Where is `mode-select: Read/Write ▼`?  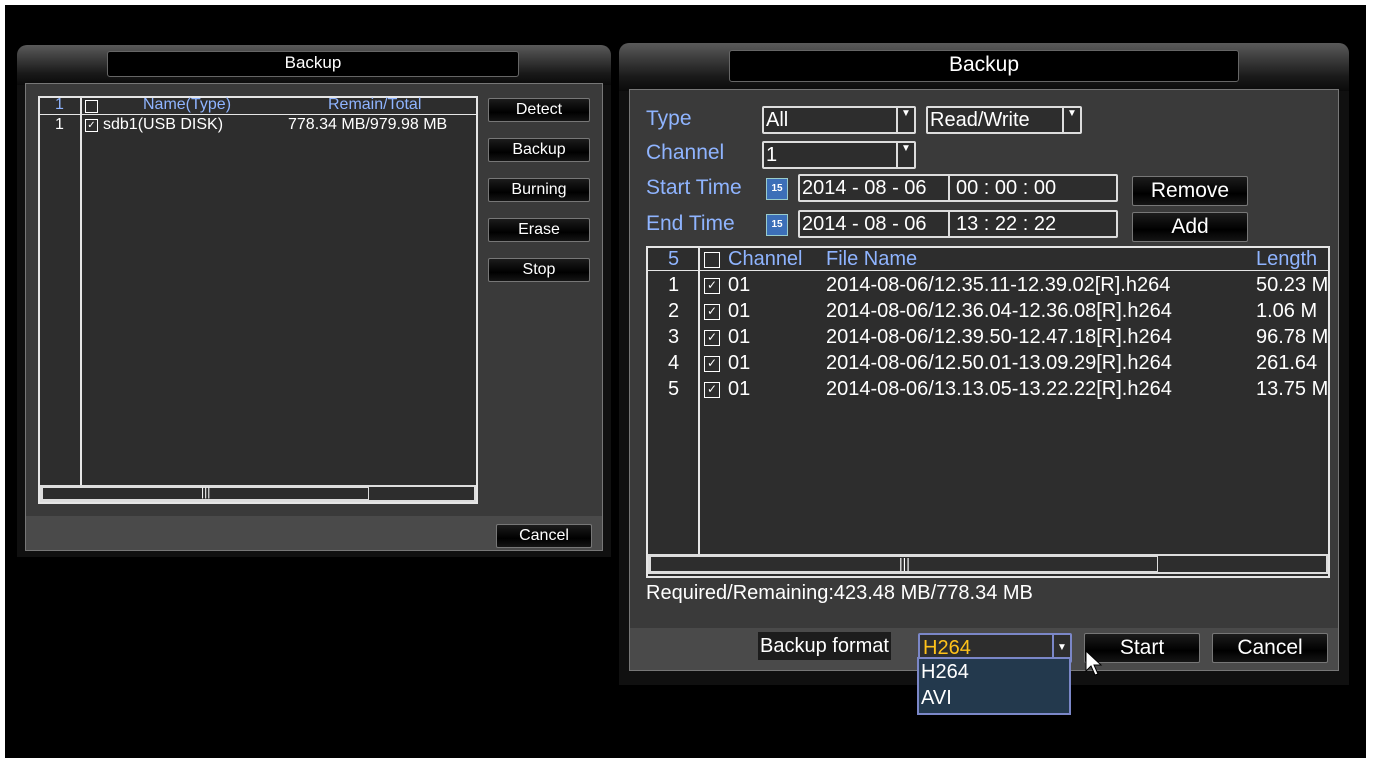 mode-select: Read/Write ▼ is located at coordinates (1004, 120).